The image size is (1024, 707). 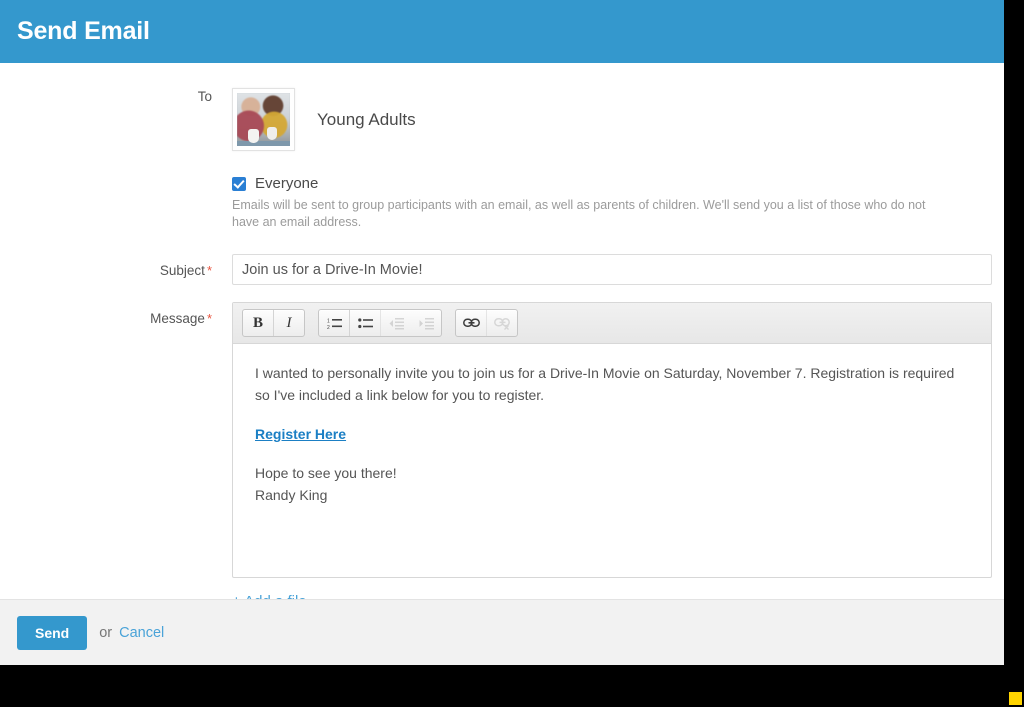 I want to click on photo-table, so click(x=263, y=143).